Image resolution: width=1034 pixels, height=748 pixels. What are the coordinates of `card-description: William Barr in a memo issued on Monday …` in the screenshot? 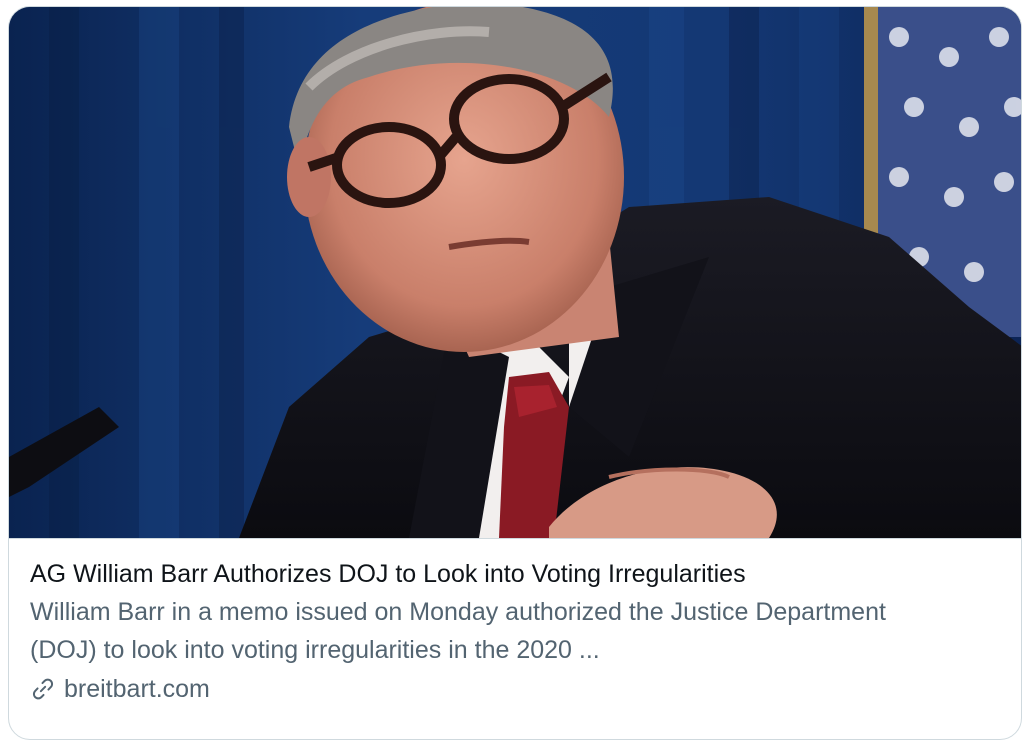 It's located at (458, 631).